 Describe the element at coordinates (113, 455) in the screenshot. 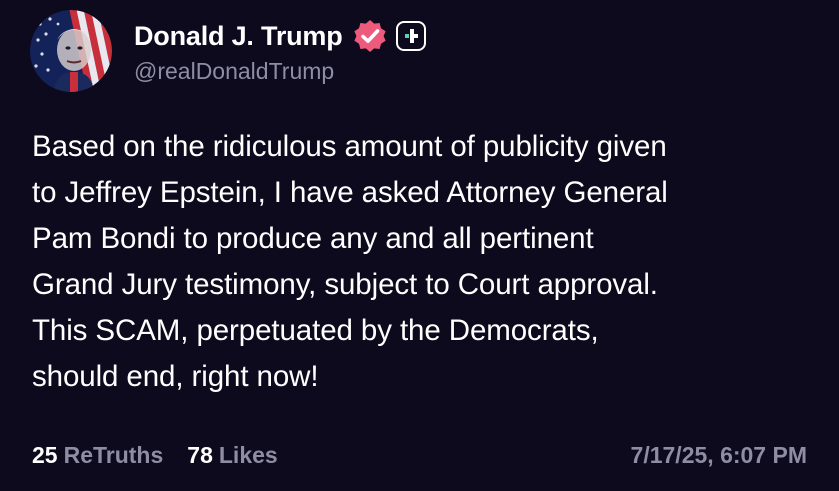

I see `retruths-label: ReTruths` at that location.